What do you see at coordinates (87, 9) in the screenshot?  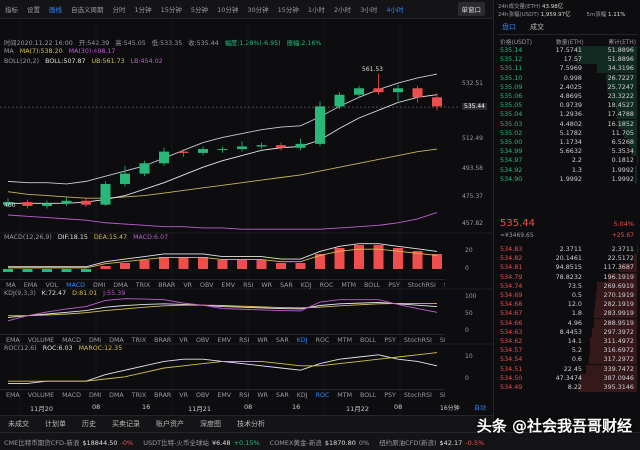 I see `toolbar-item-3: 自选义周期` at bounding box center [87, 9].